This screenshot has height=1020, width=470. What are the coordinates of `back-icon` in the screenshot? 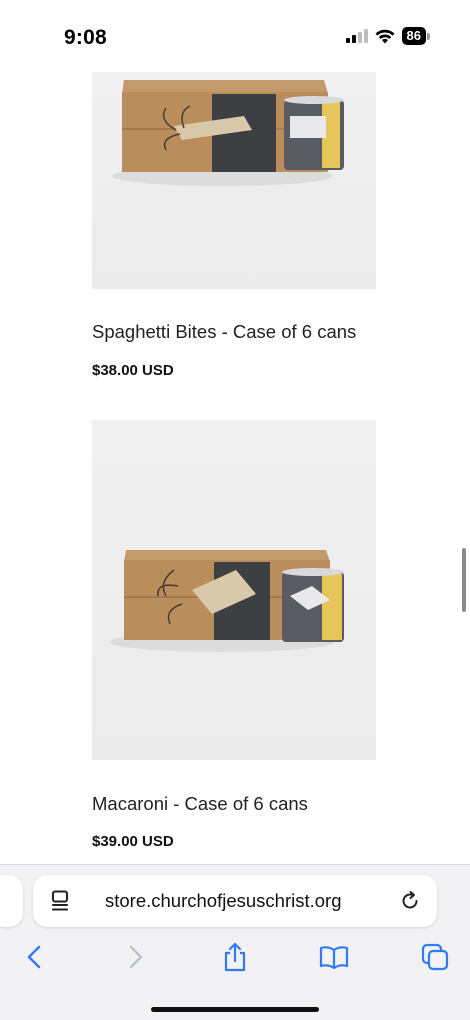 It's located at (34, 957).